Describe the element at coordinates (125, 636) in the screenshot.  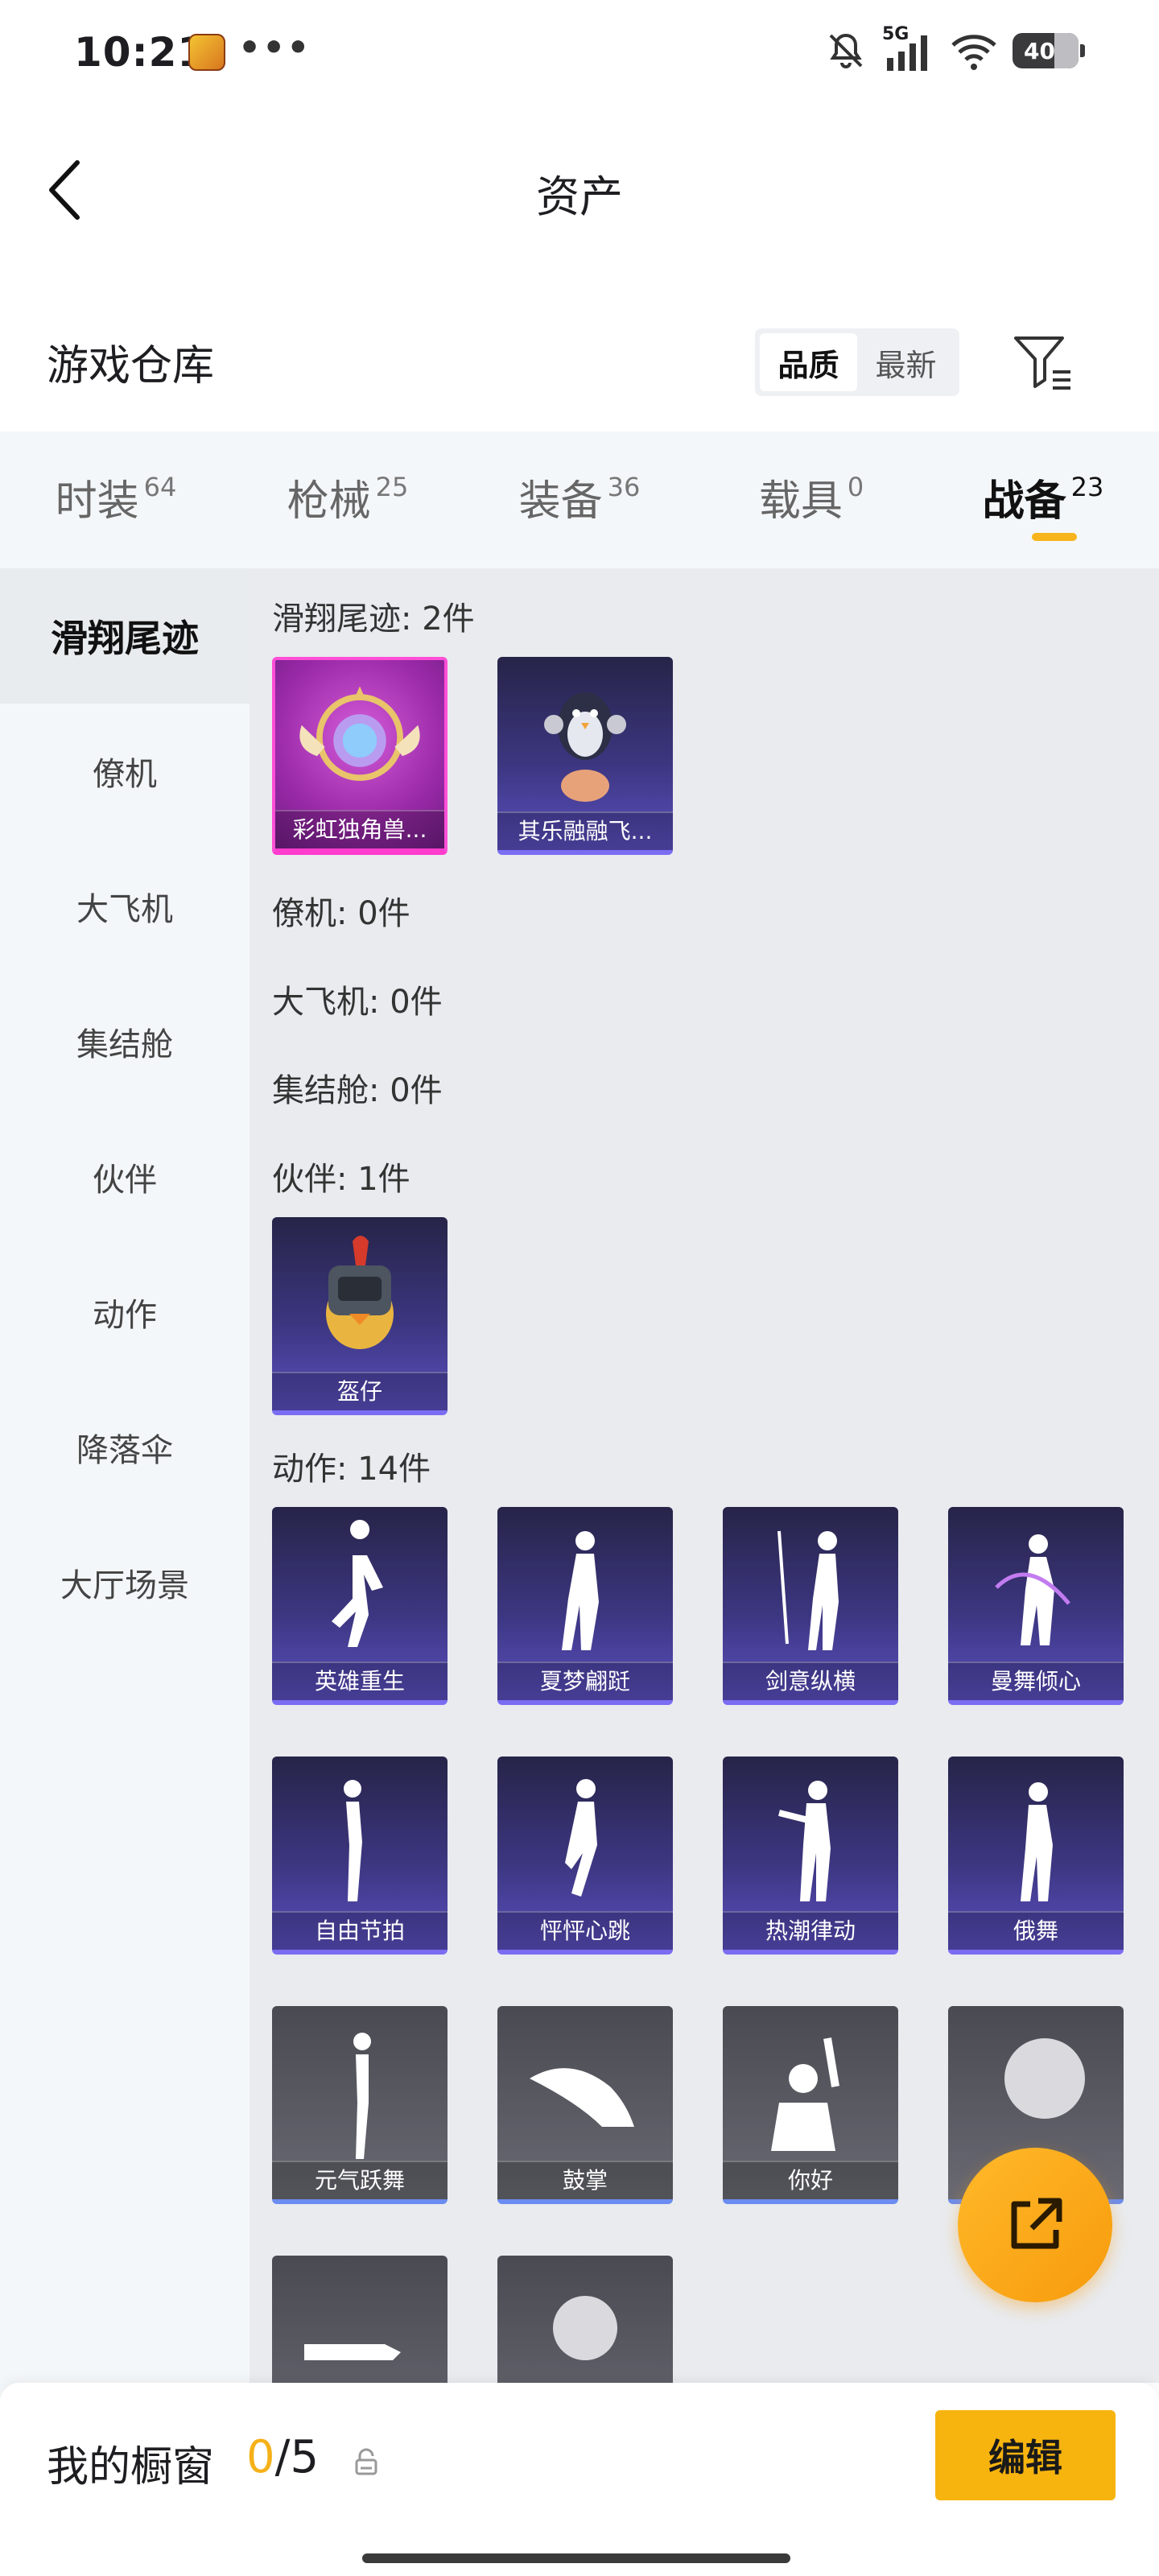
I see `sidebar-item-glide-trail: 滑翔尾迹` at that location.